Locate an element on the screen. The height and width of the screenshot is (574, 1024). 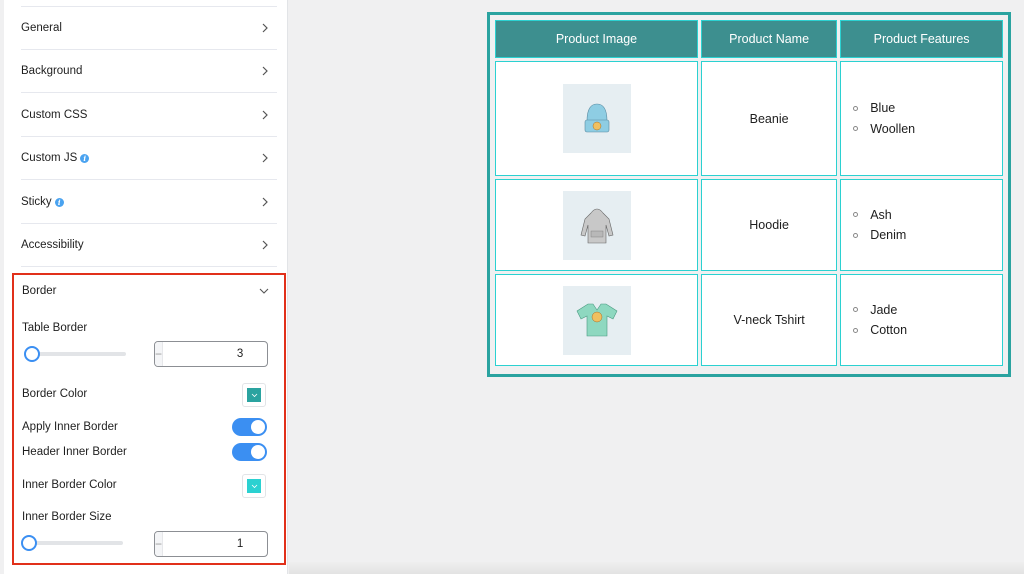
background-label: Background is located at coordinates (52, 71).